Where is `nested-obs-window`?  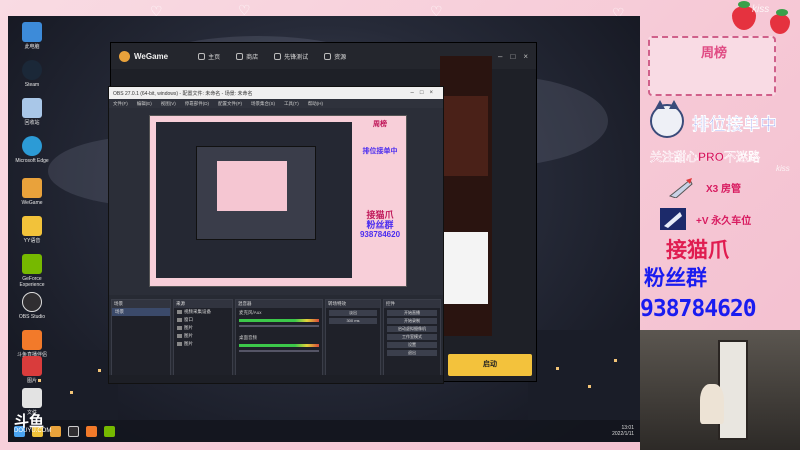
nested-obs-window is located at coordinates (256, 193).